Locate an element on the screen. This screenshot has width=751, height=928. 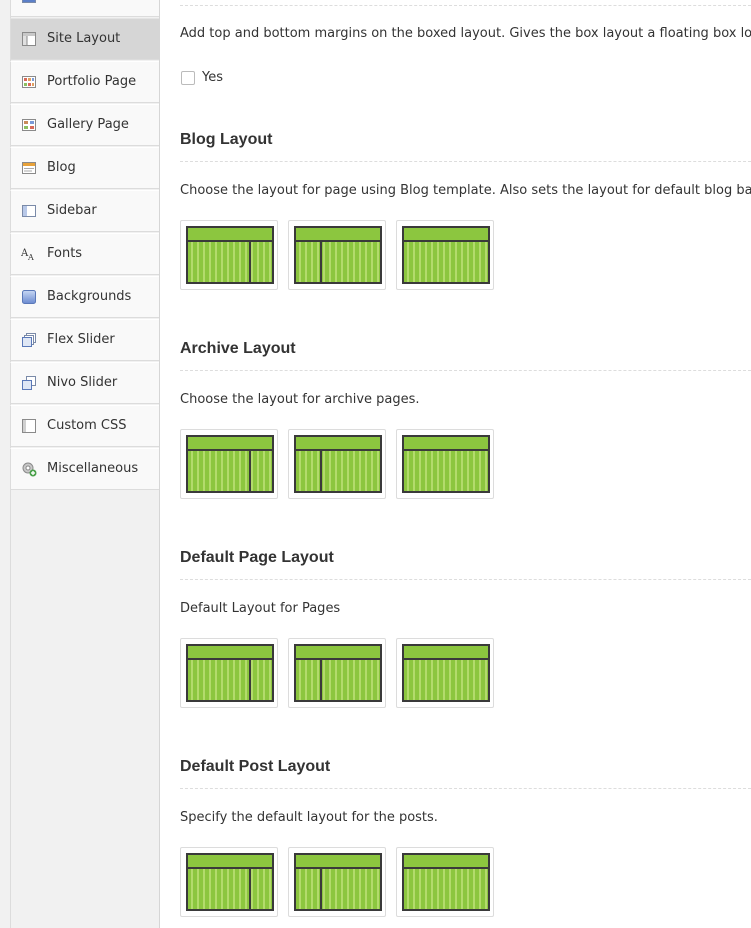
sidebar-item-portfolio-page: Portfolio Page is located at coordinates (84, 82).